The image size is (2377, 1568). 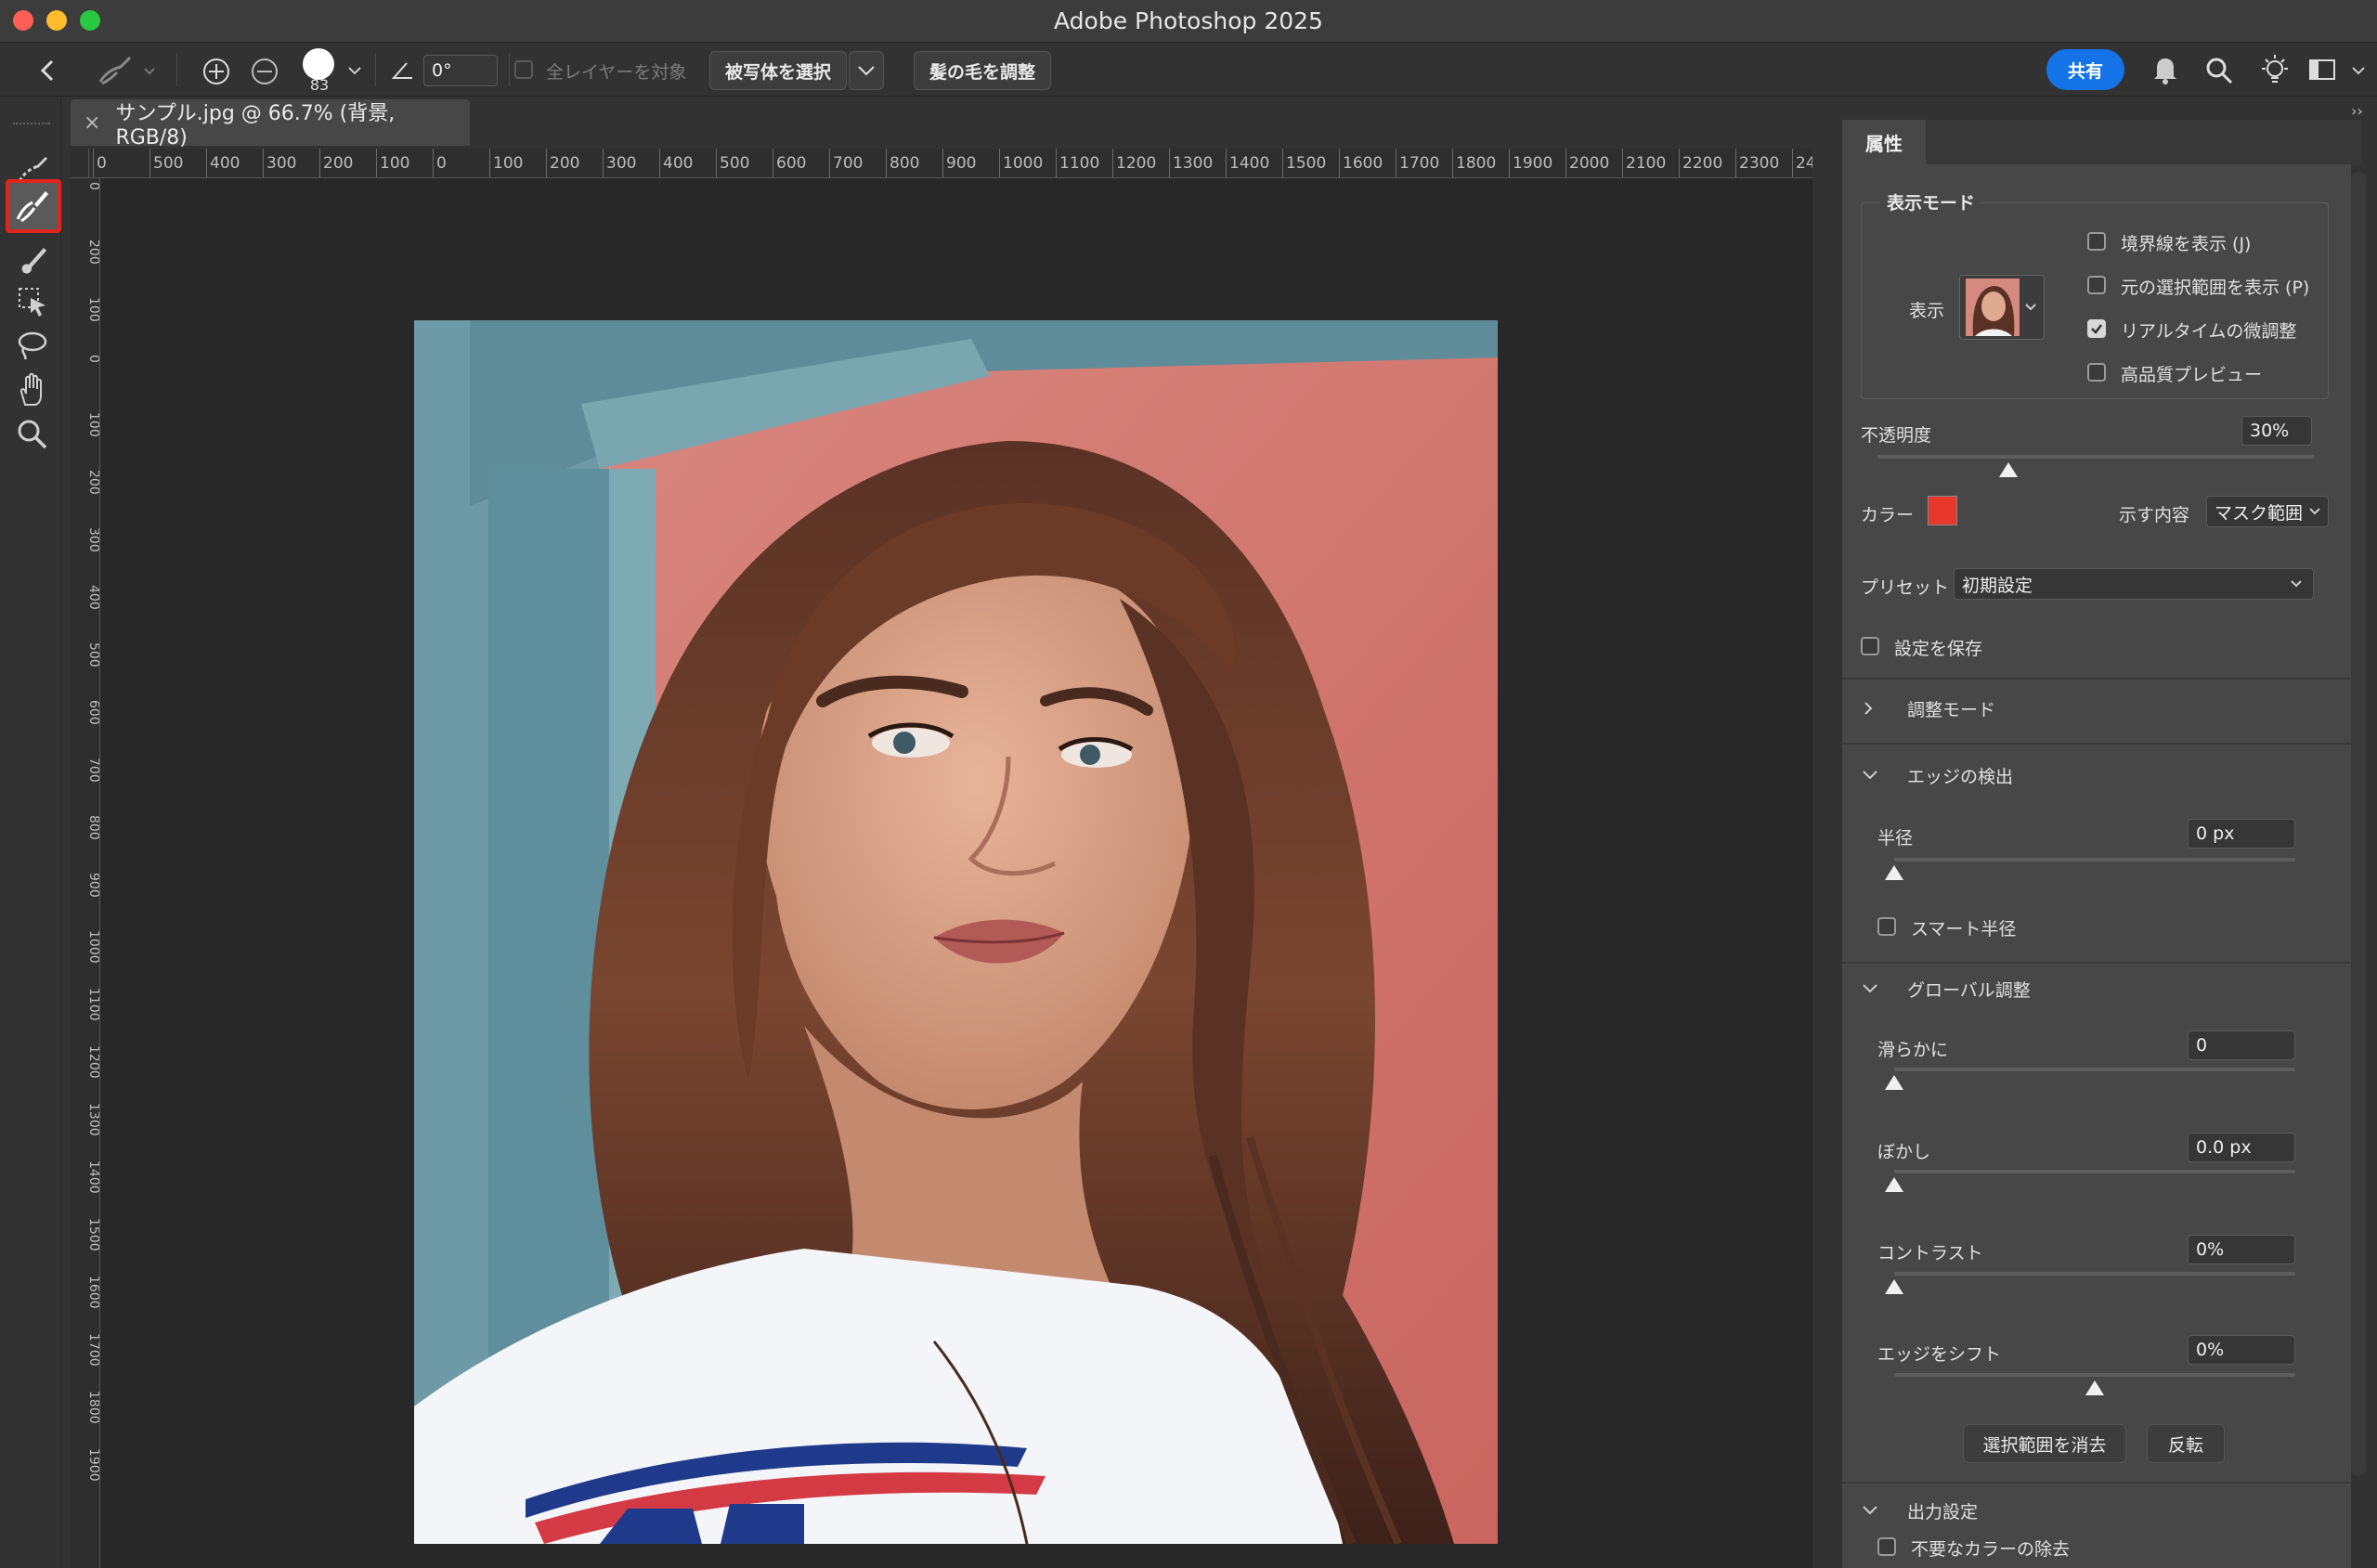 What do you see at coordinates (93, 359) in the screenshot?
I see `ruler-tick-label: 0` at bounding box center [93, 359].